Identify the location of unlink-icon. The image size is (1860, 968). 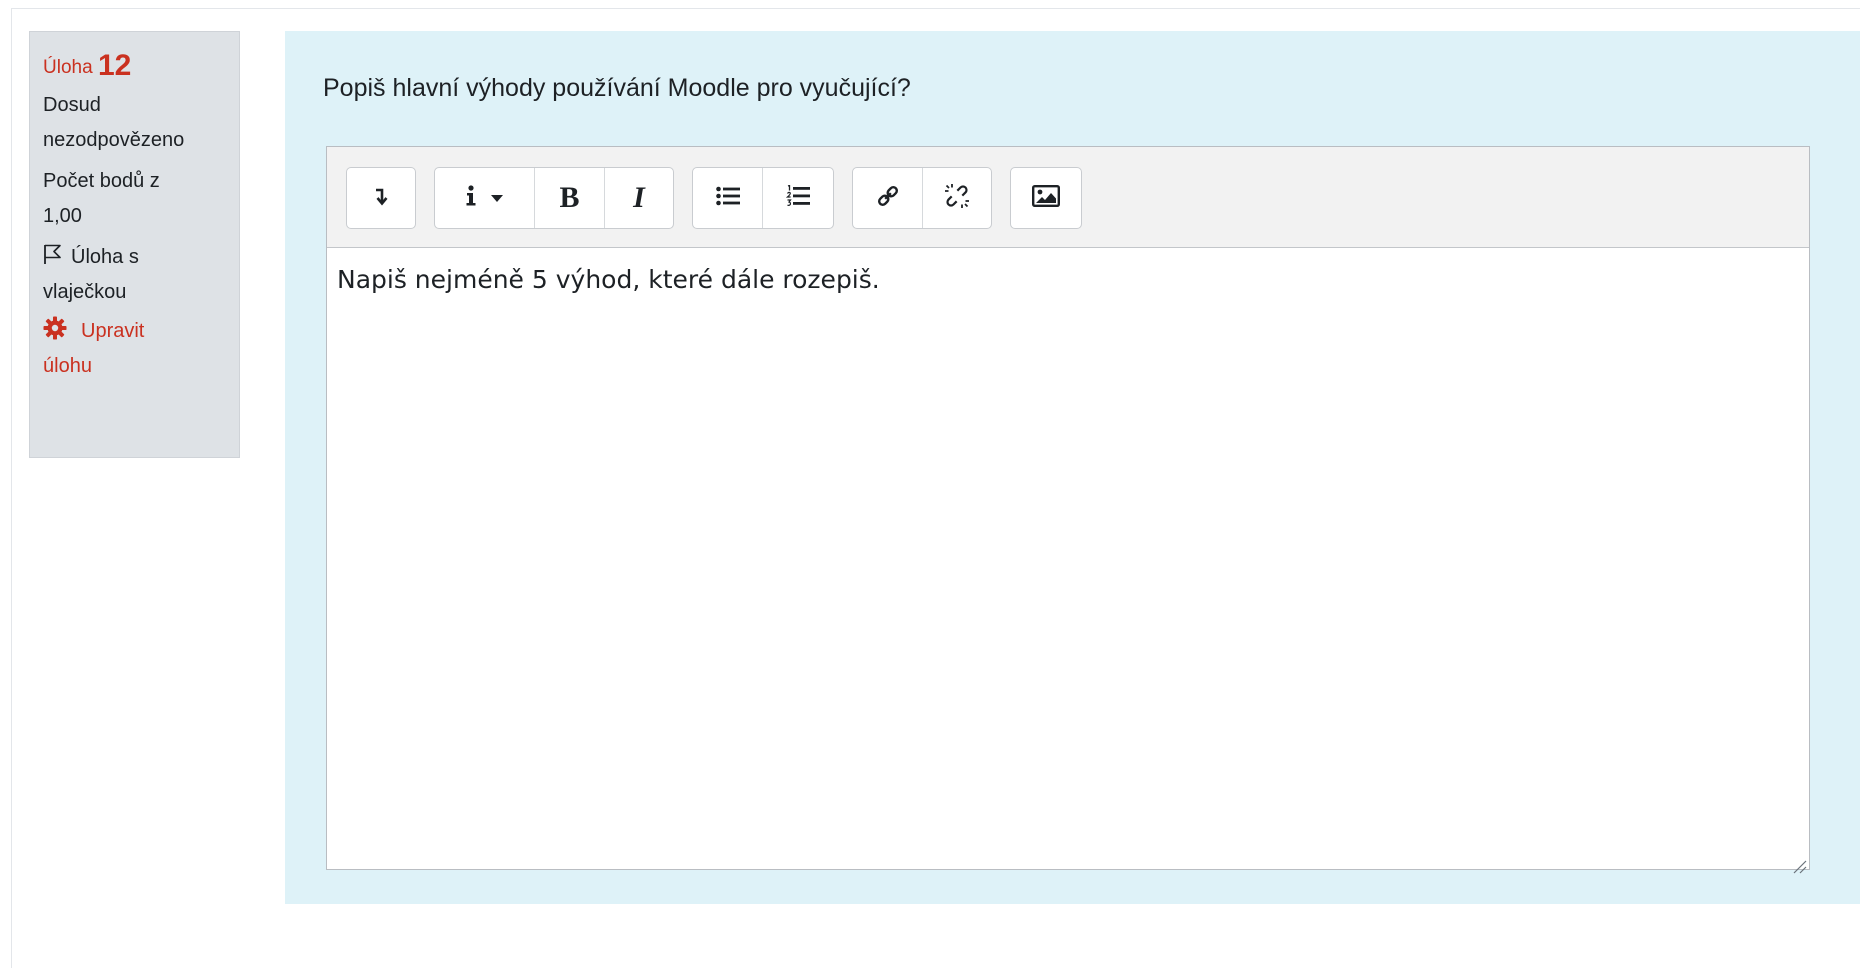
(957, 198).